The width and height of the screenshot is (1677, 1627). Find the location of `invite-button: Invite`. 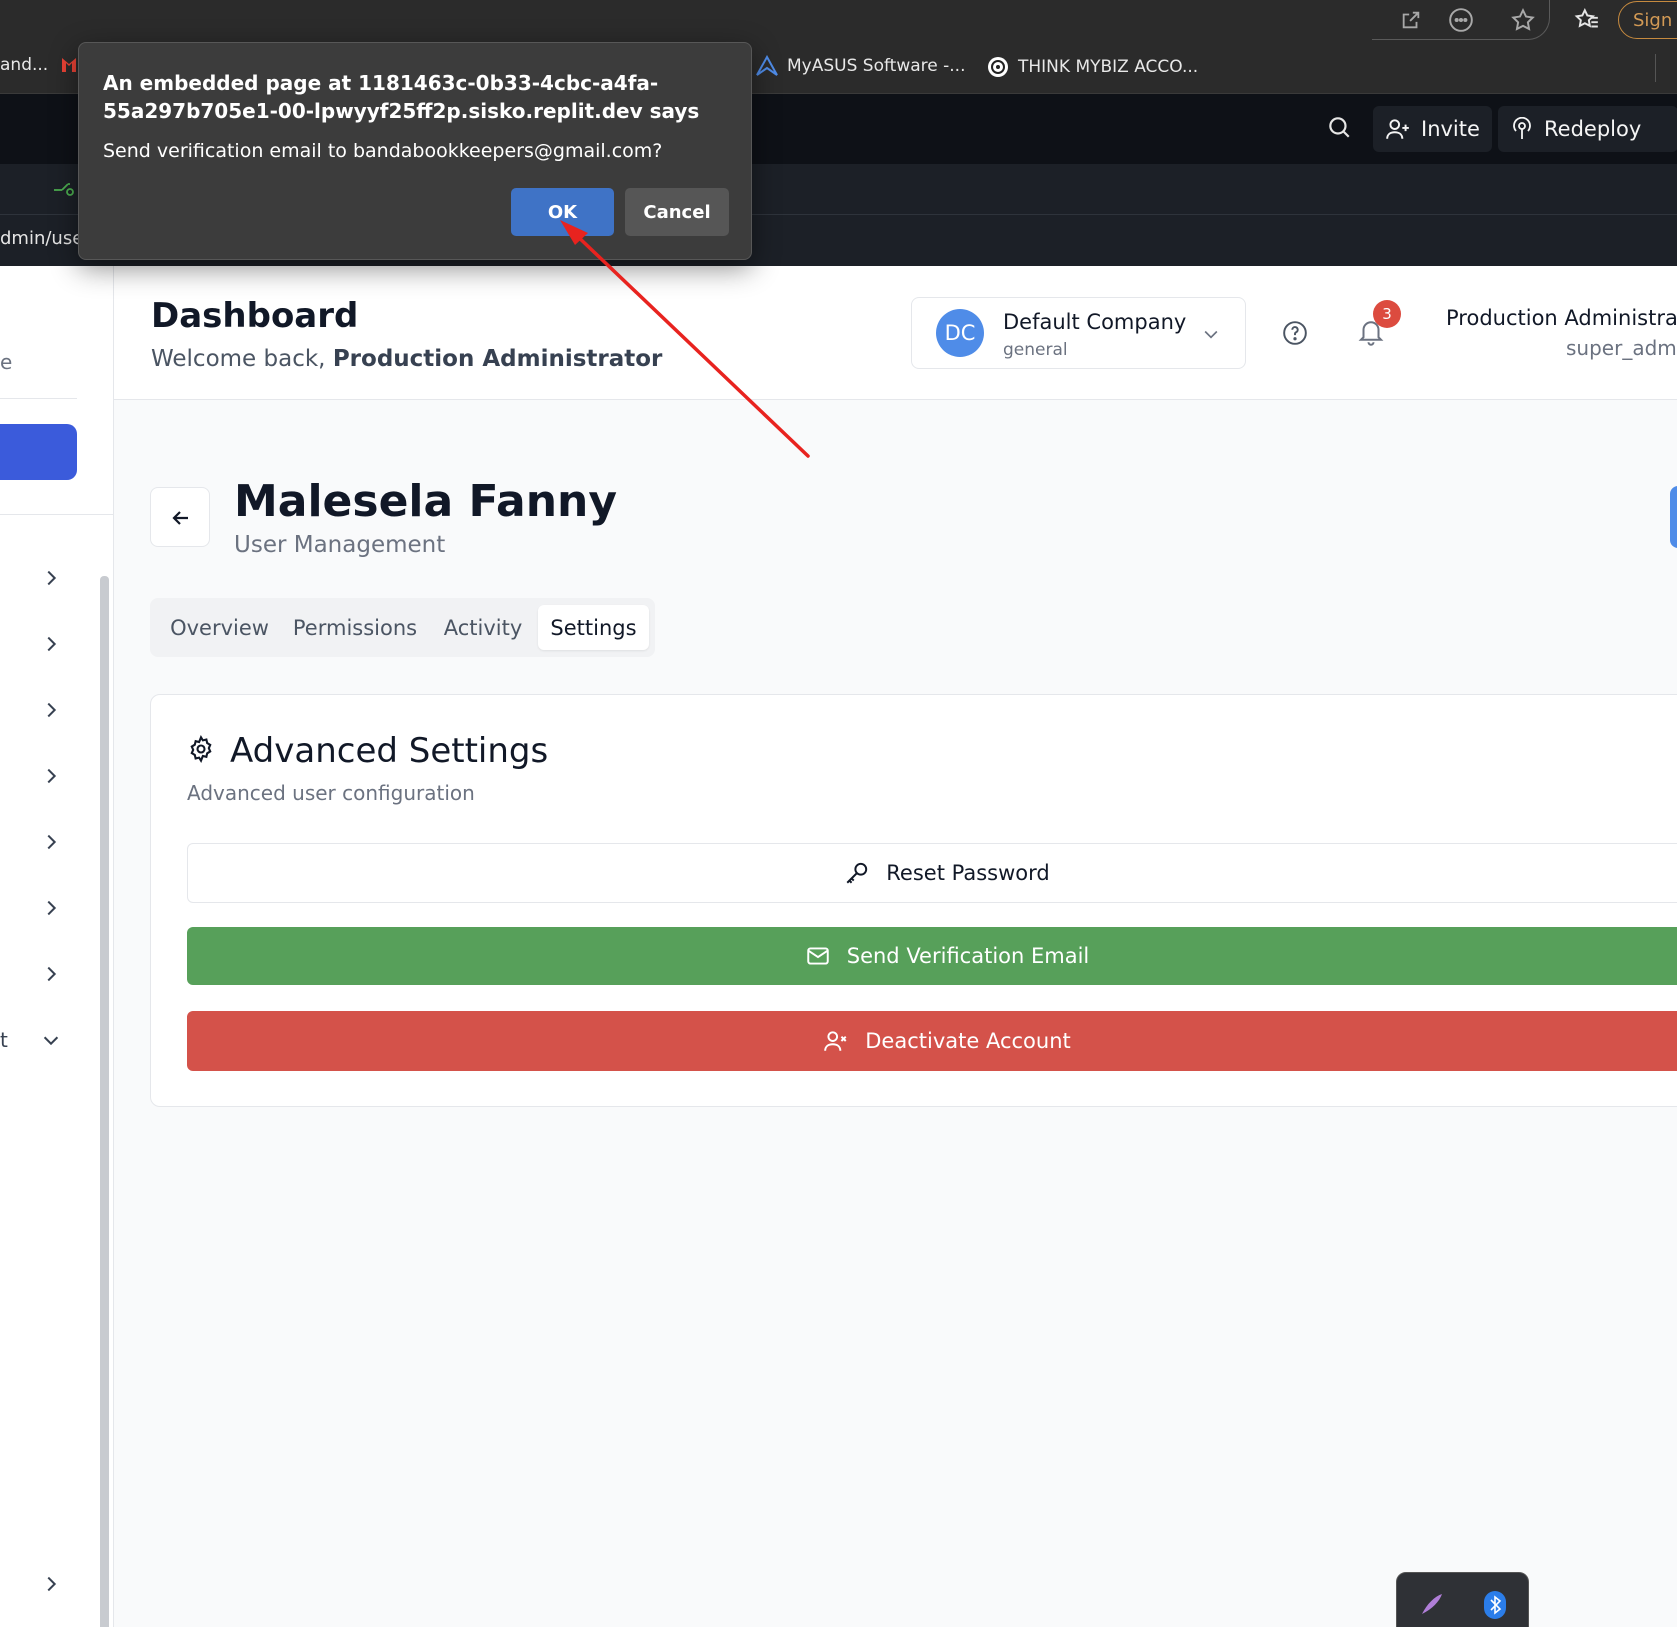

invite-button: Invite is located at coordinates (1432, 129).